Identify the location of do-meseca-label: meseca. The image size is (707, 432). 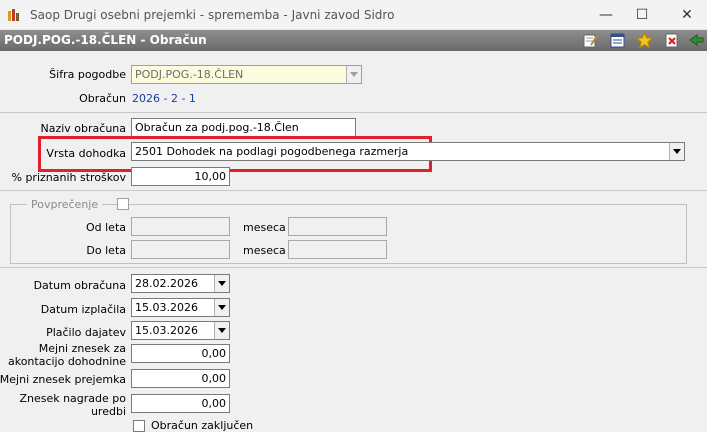
(264, 250).